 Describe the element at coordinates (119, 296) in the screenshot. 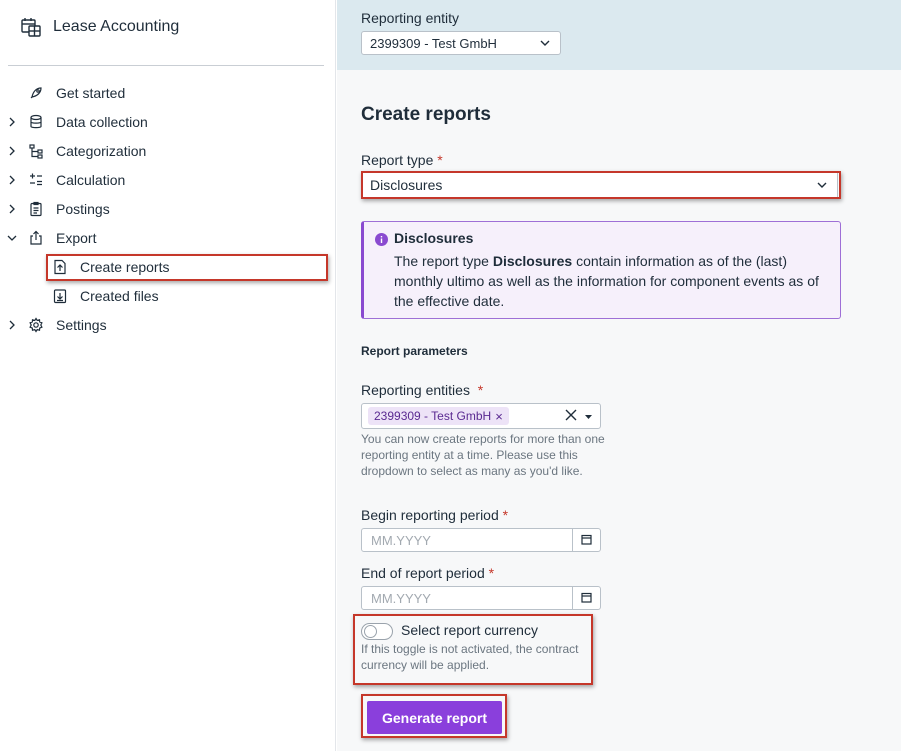

I see `sidebar-item-label: Created files` at that location.